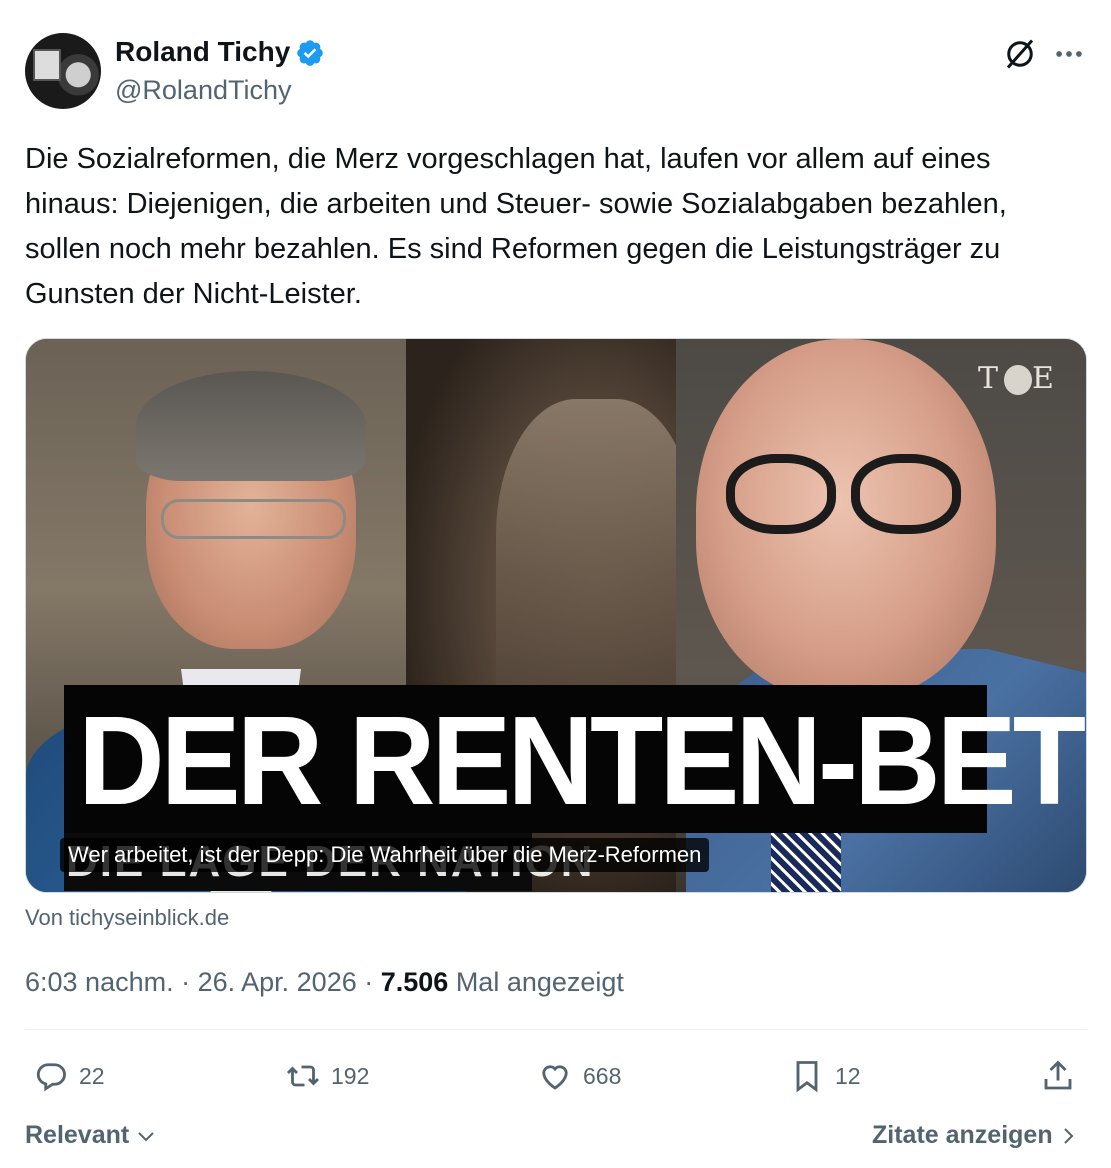  Describe the element at coordinates (1068, 1136) in the screenshot. I see `chevron-right-icon` at that location.